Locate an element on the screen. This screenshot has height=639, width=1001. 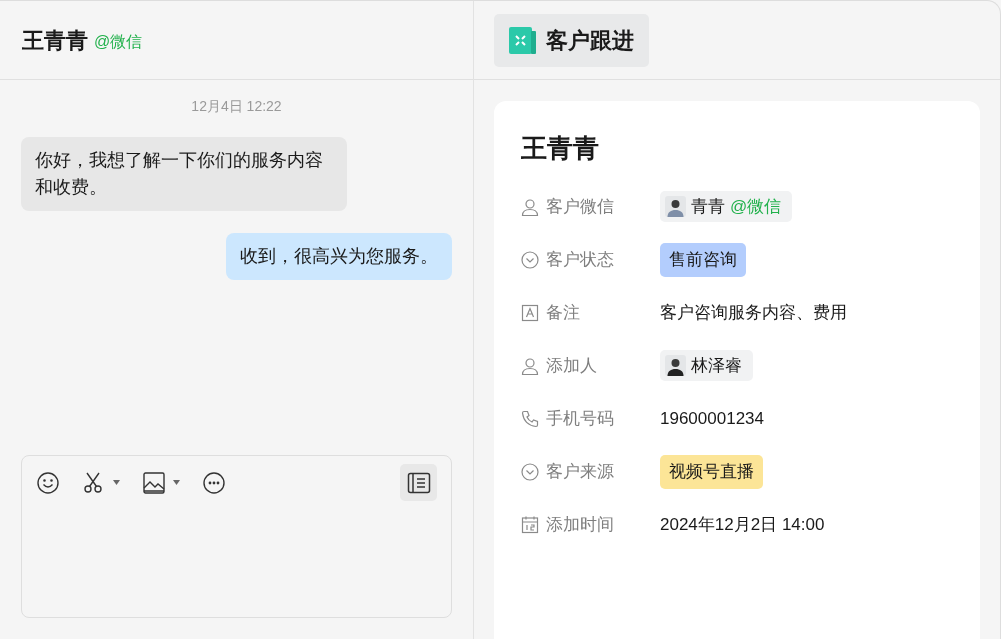
app-icon is located at coordinates (522, 40).